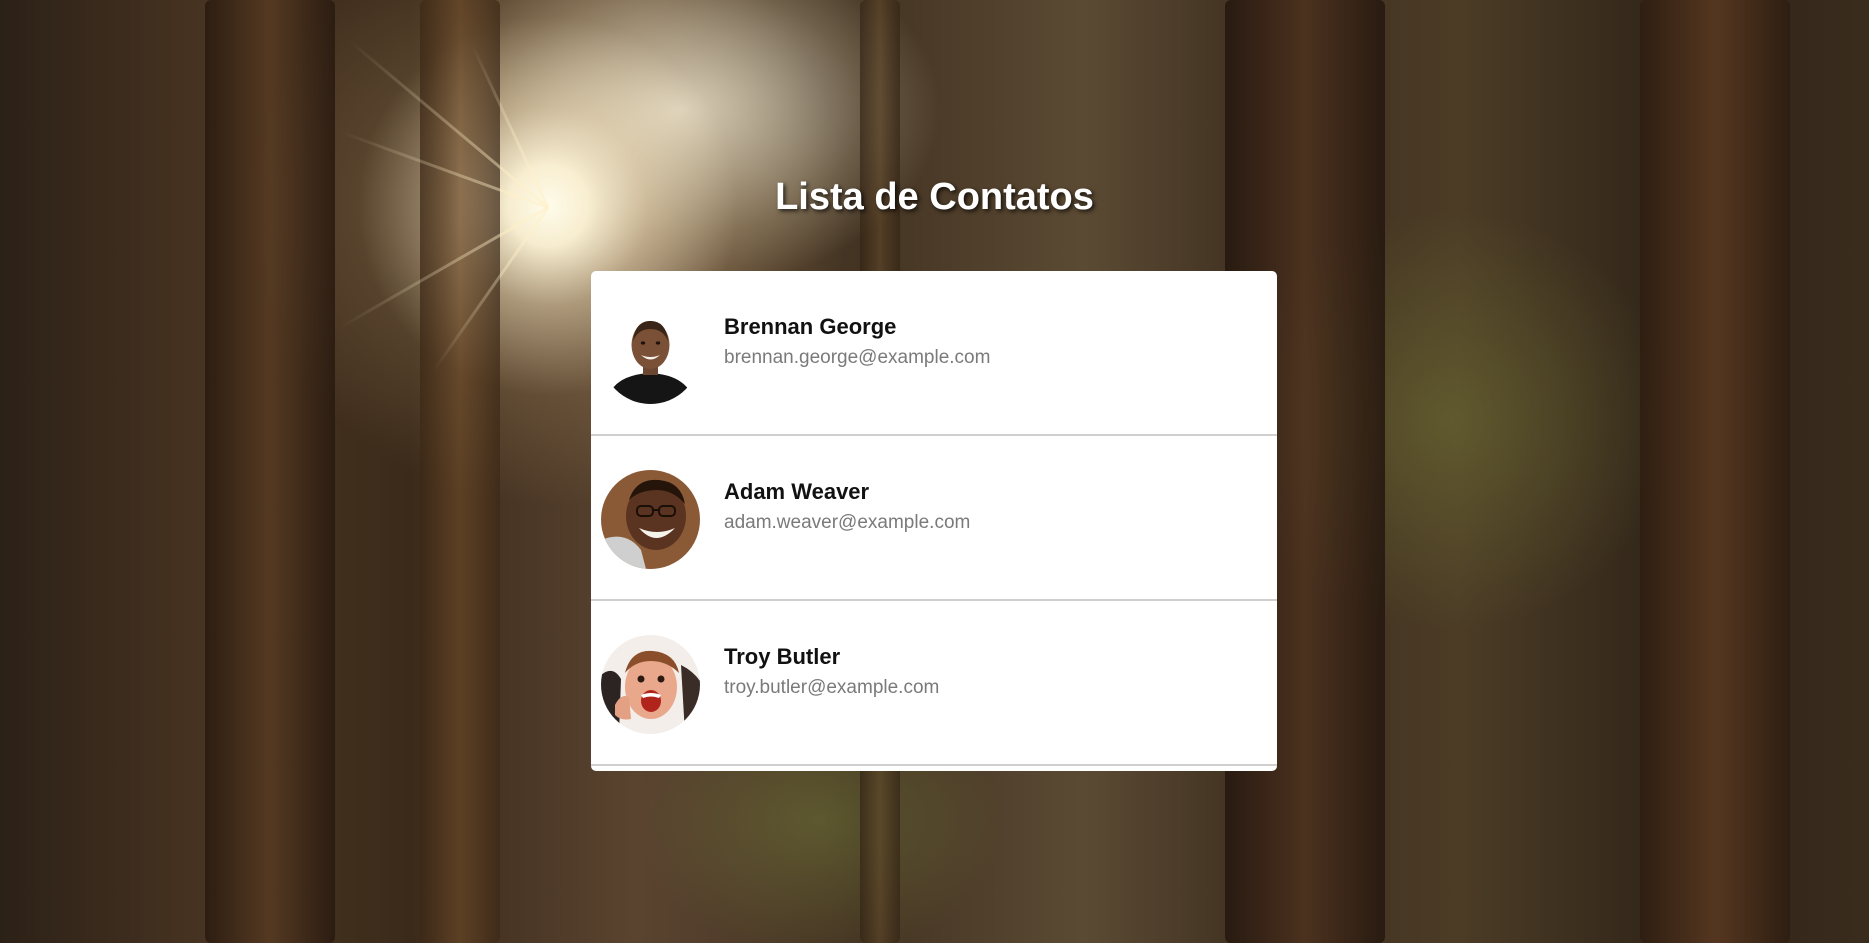 Image resolution: width=1869 pixels, height=943 pixels. I want to click on contact-email: brennan.george@example.com, so click(857, 357).